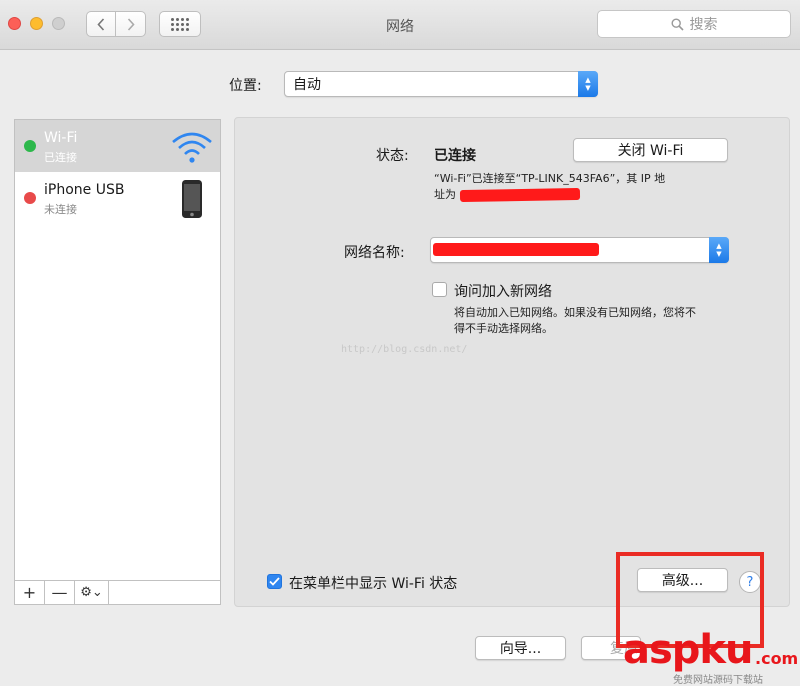 The width and height of the screenshot is (800, 686). What do you see at coordinates (245, 86) in the screenshot?
I see `location-label: 位置:` at bounding box center [245, 86].